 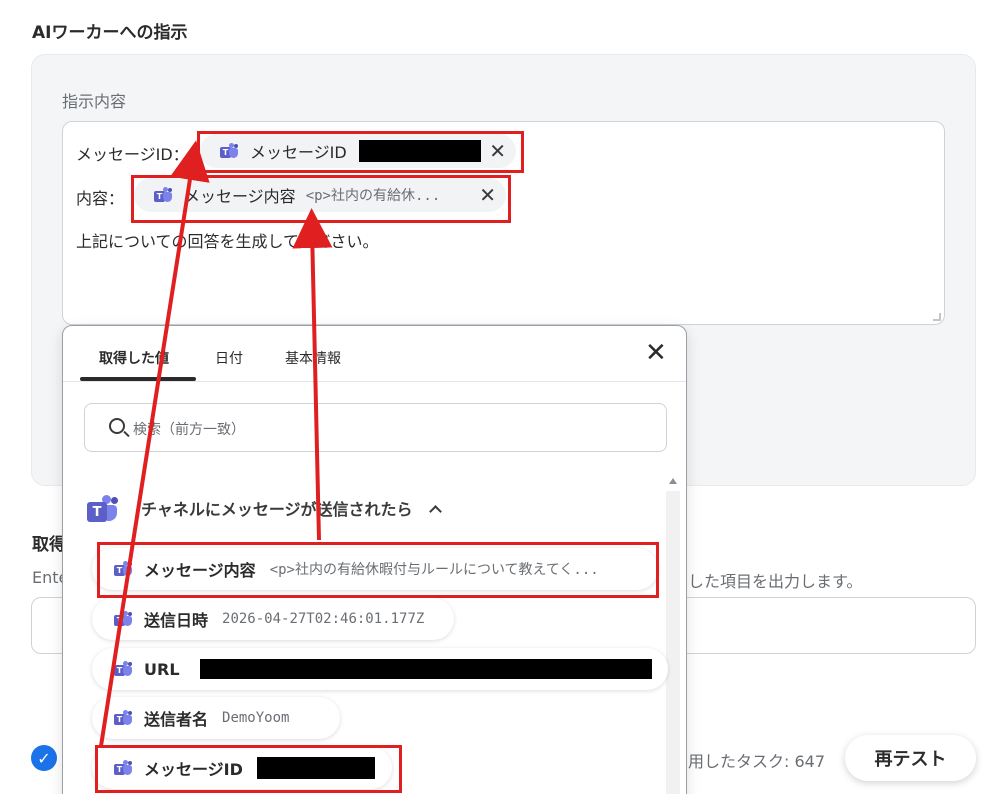 What do you see at coordinates (313, 358) in the screenshot?
I see `tab-basic-info: 基本情報` at bounding box center [313, 358].